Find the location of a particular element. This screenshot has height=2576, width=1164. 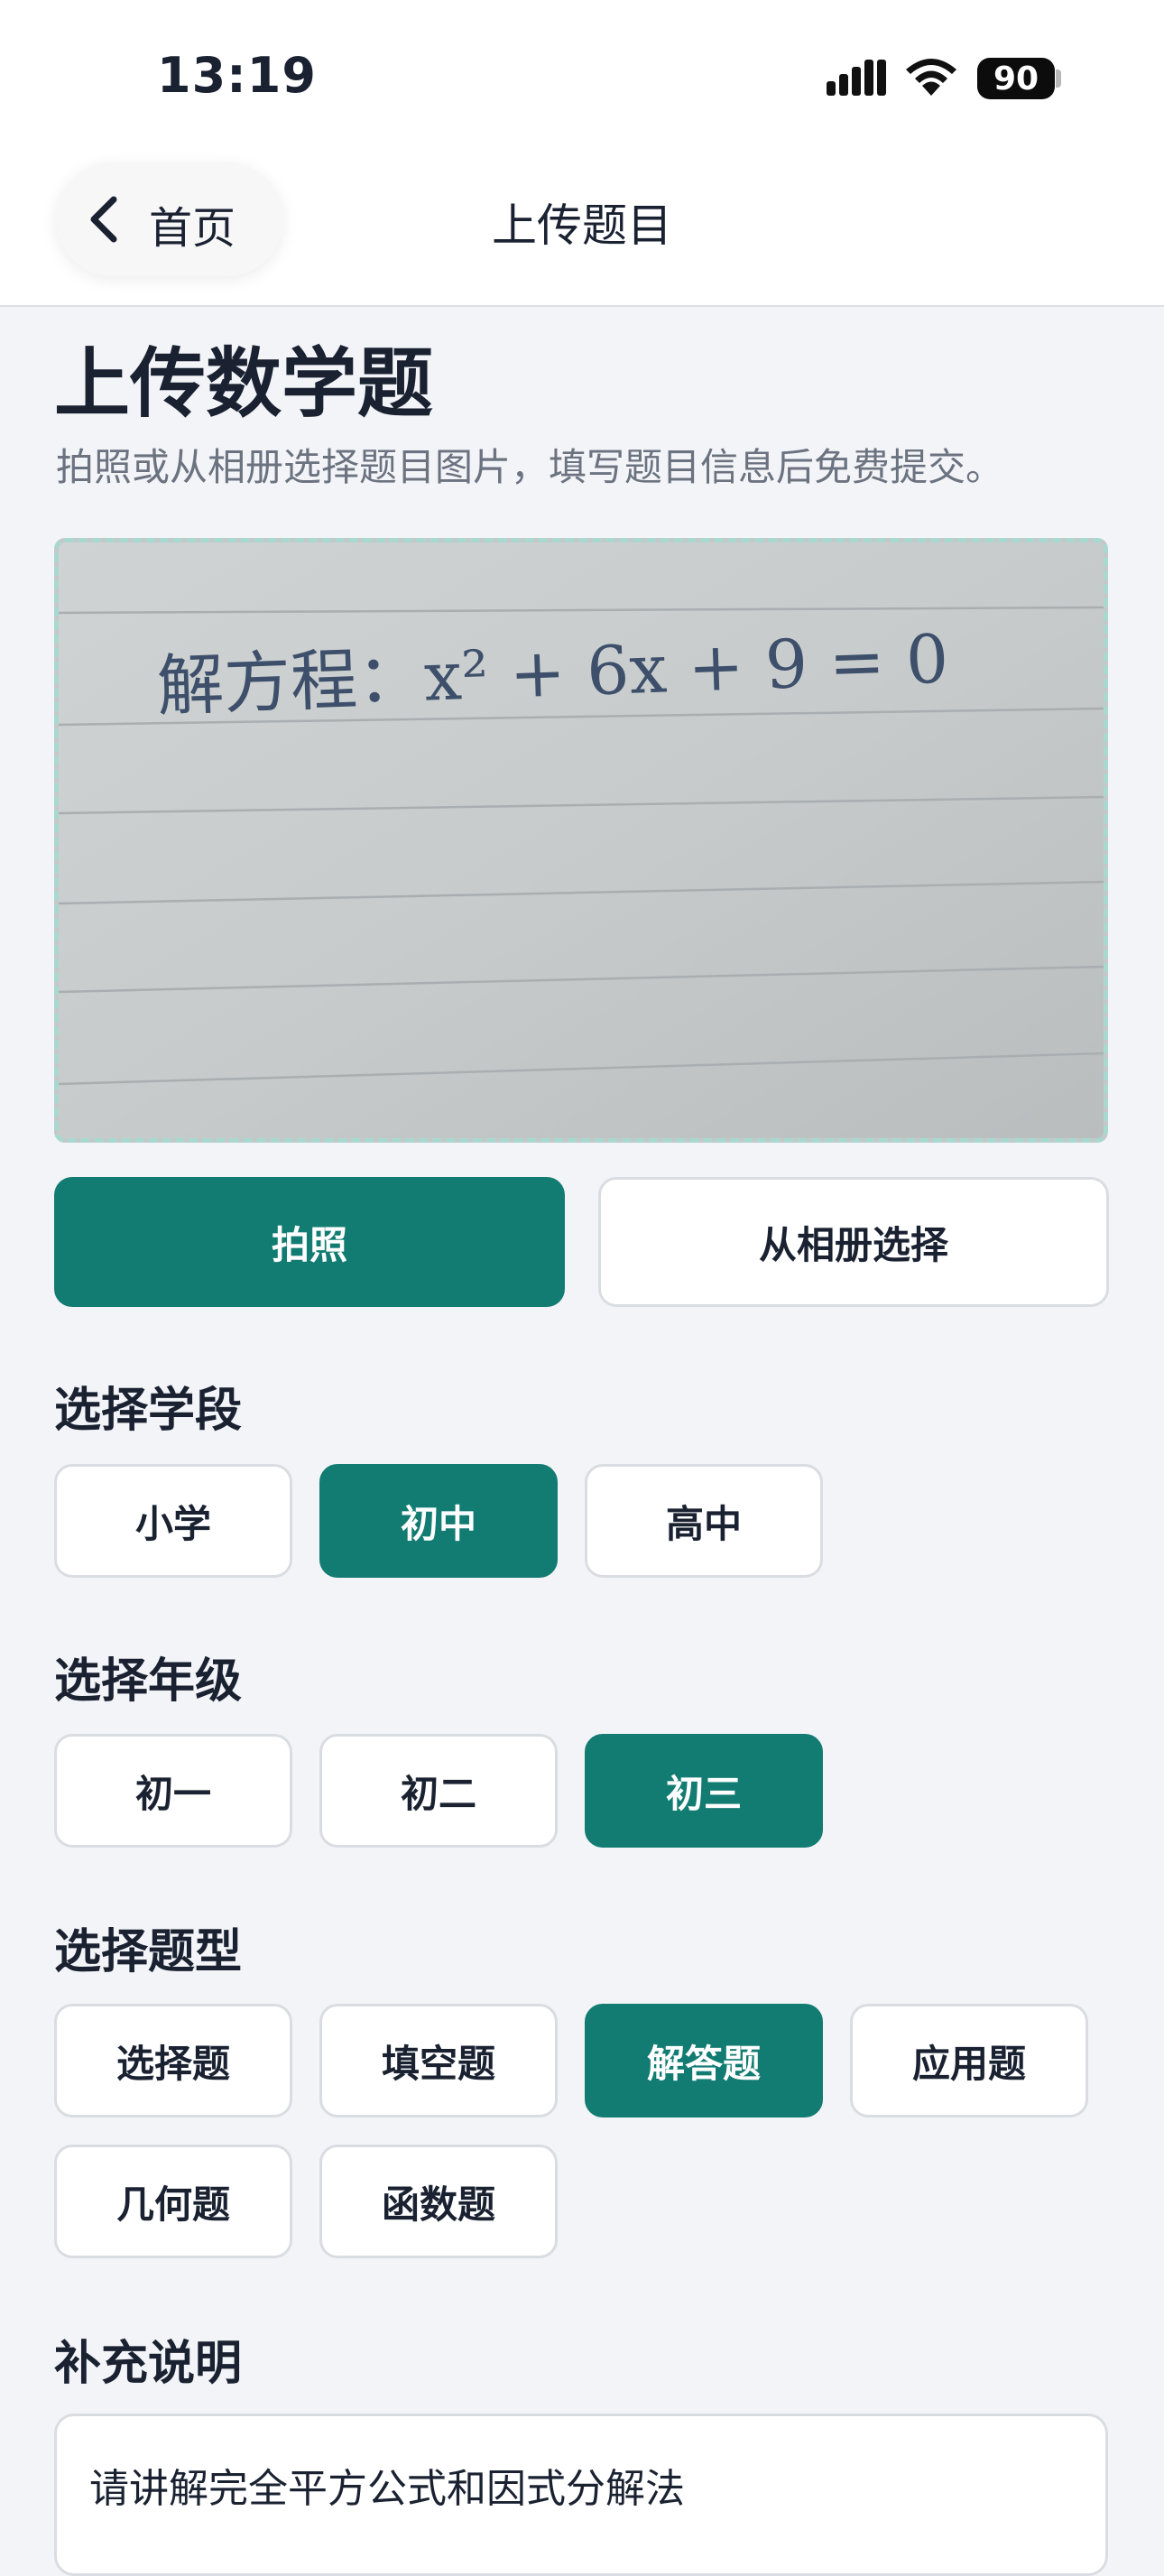

type-label: 选择题型 is located at coordinates (148, 1952).